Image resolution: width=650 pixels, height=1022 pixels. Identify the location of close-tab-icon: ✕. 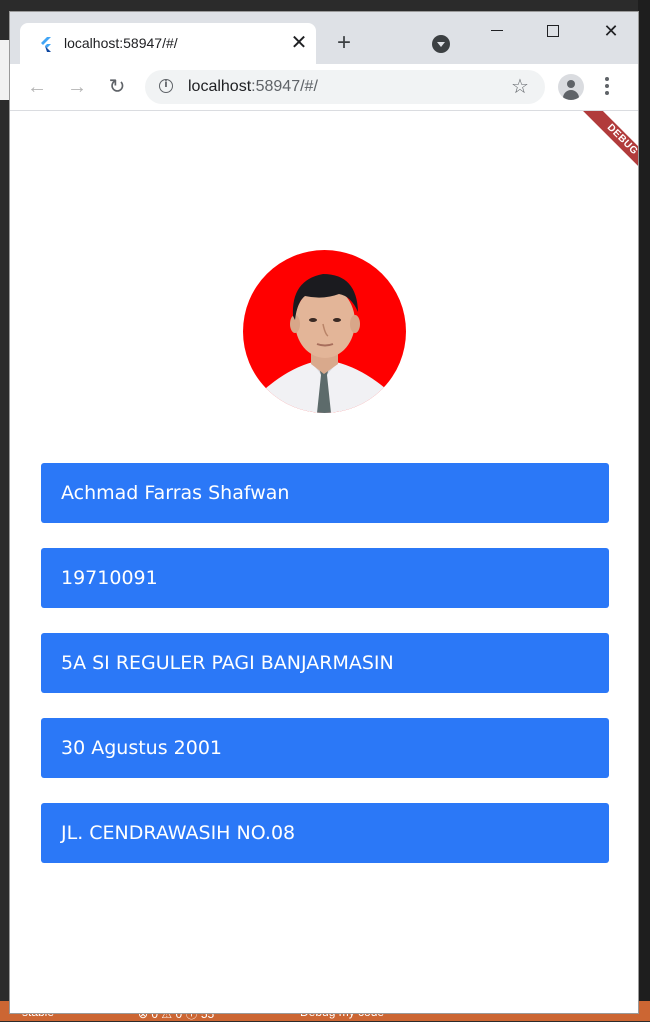
(299, 43).